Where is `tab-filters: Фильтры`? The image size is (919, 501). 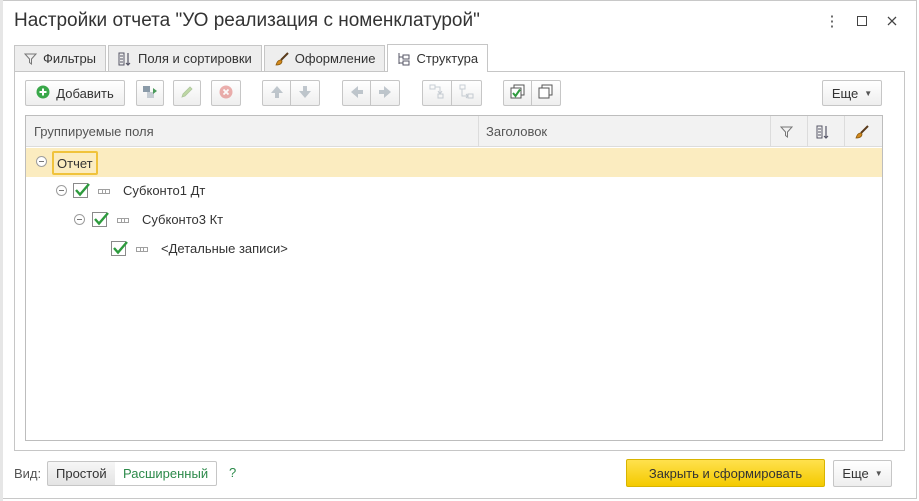
tab-filters: Фильтры is located at coordinates (60, 58).